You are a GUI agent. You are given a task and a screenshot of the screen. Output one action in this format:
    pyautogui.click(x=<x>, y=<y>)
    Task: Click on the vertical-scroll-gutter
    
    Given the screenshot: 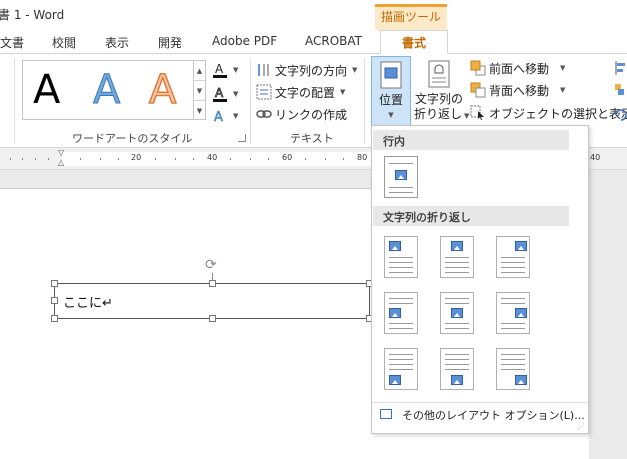 What is the action you would take?
    pyautogui.click(x=595, y=314)
    